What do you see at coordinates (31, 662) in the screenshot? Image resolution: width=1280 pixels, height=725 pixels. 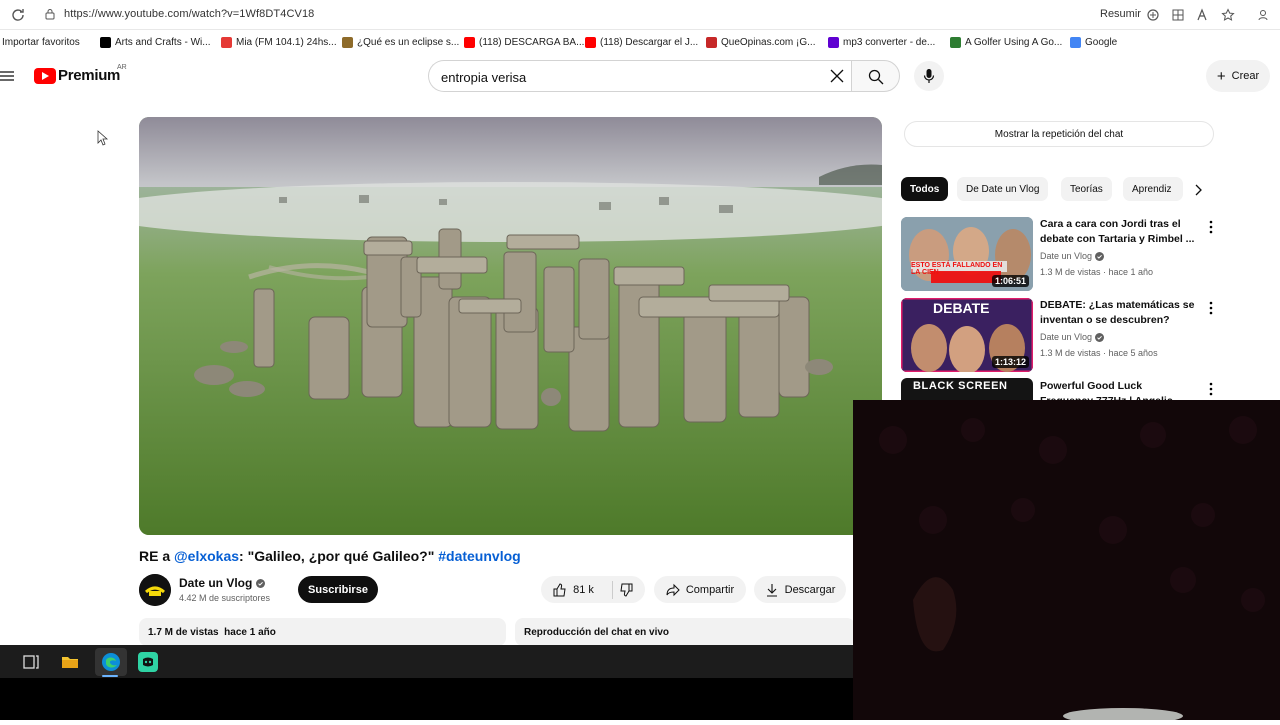 I see `task-view-icon` at bounding box center [31, 662].